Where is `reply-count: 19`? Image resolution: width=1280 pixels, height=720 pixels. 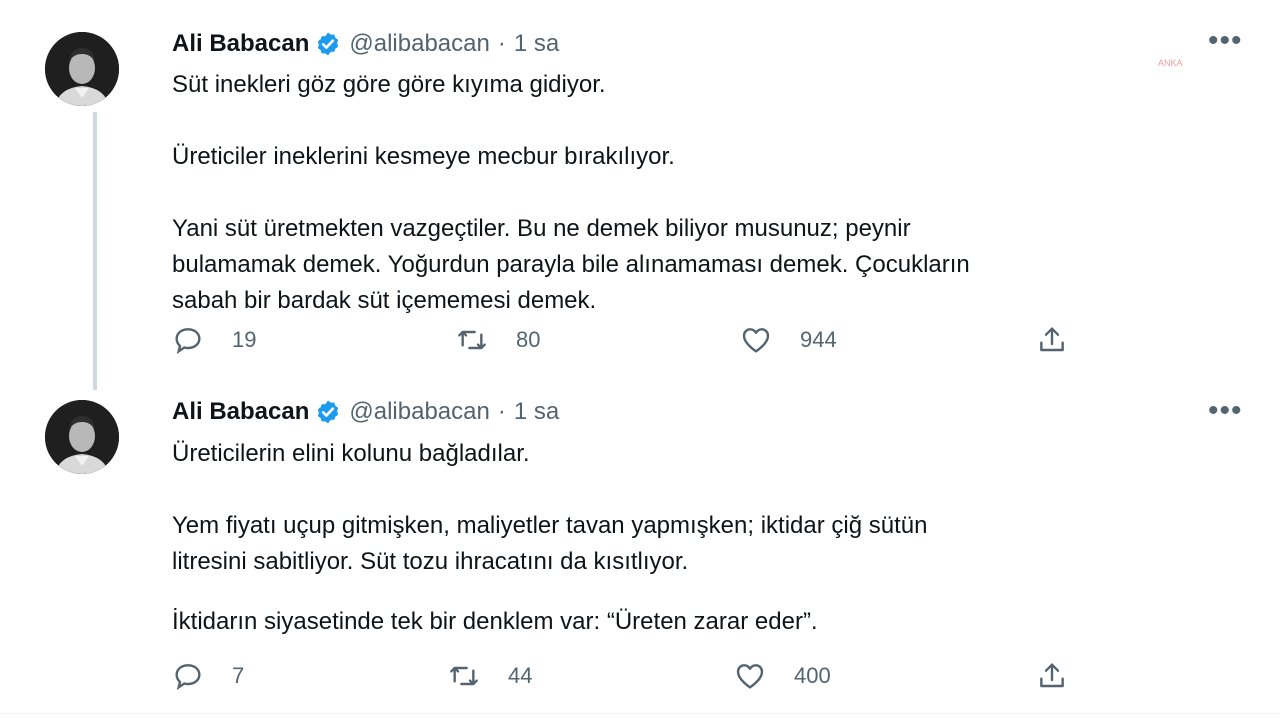
reply-count: 19 is located at coordinates (244, 339).